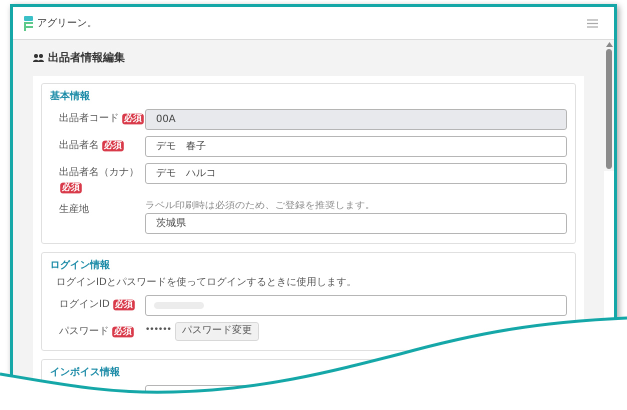 This screenshot has width=627, height=410. What do you see at coordinates (216, 331) in the screenshot?
I see `change-password-button: パスワード変更` at bounding box center [216, 331].